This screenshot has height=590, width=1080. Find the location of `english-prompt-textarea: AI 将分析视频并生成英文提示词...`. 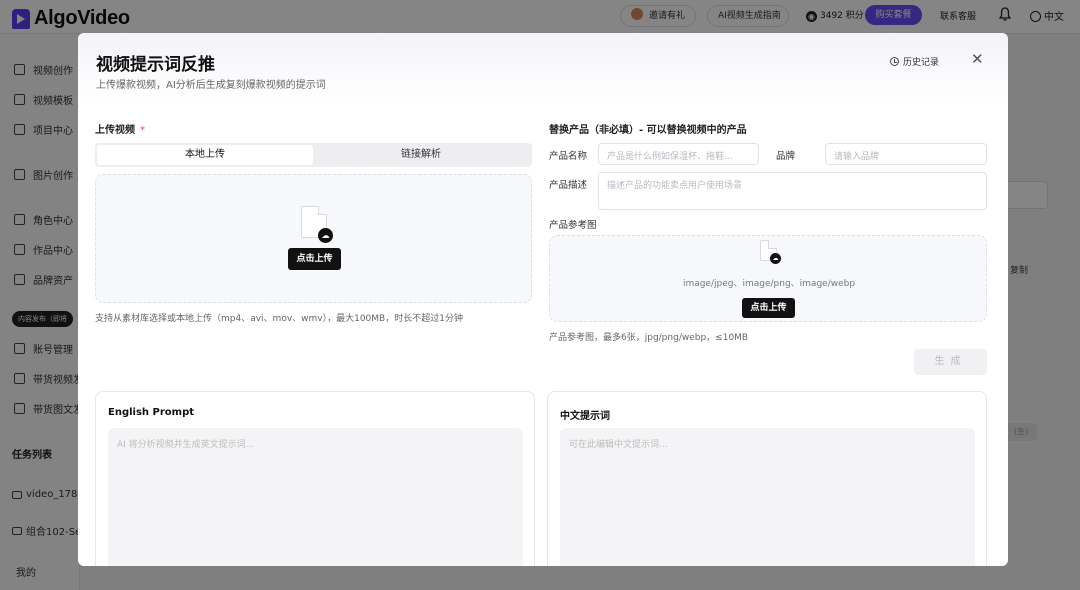

english-prompt-textarea: AI 将分析视频并生成英文提示词... is located at coordinates (315, 497).